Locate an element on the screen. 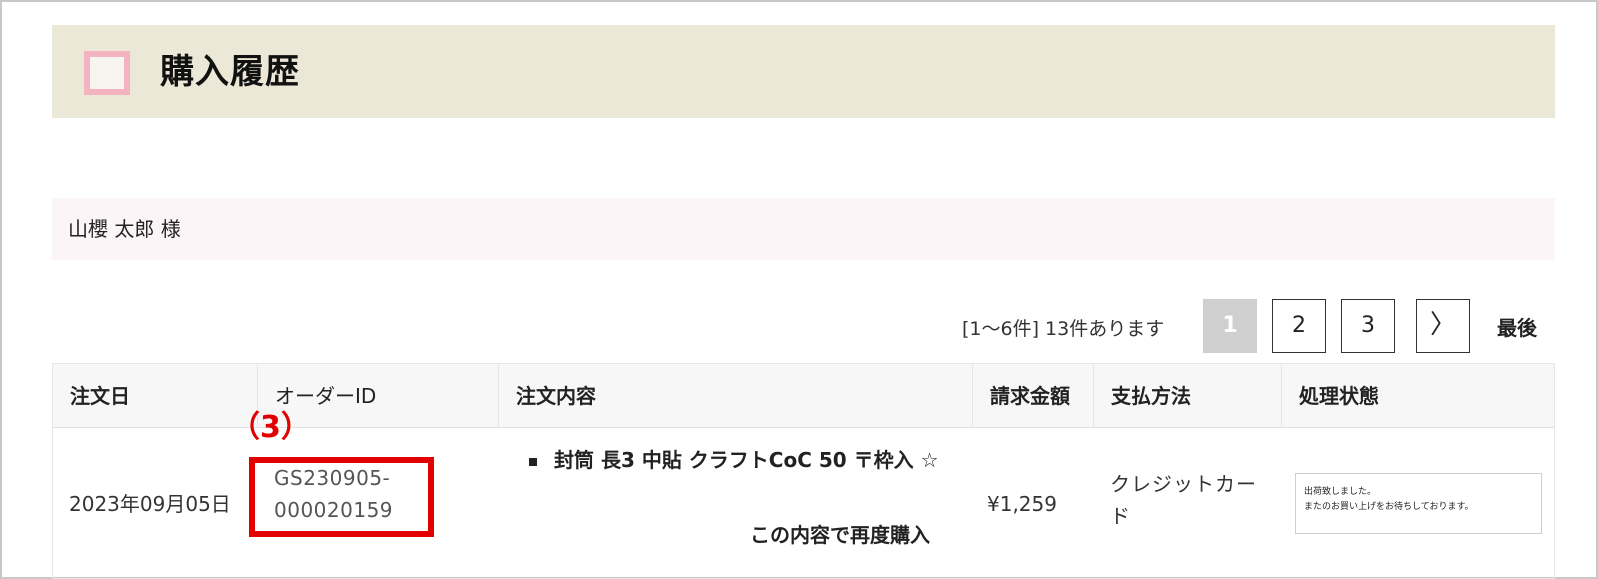 The image size is (1598, 579). status-message-box: 出荷致しました。 またのお買い上げをお待ちしております。 is located at coordinates (1418, 503).